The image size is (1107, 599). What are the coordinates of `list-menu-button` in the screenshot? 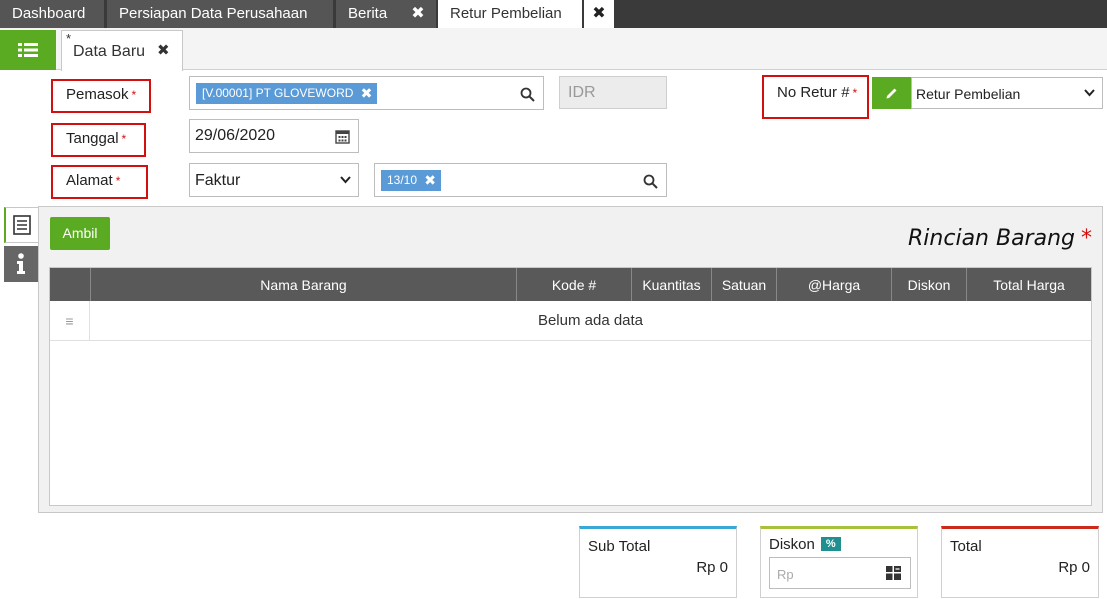 It's located at (28, 50).